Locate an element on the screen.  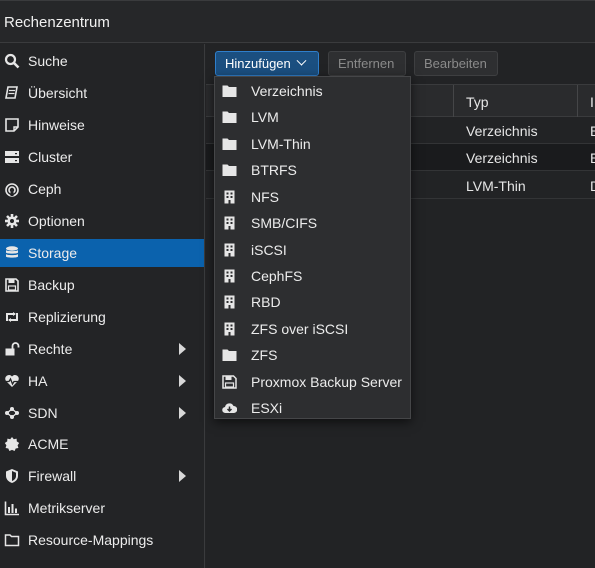
menu-item-label: iSCSI is located at coordinates (269, 250).